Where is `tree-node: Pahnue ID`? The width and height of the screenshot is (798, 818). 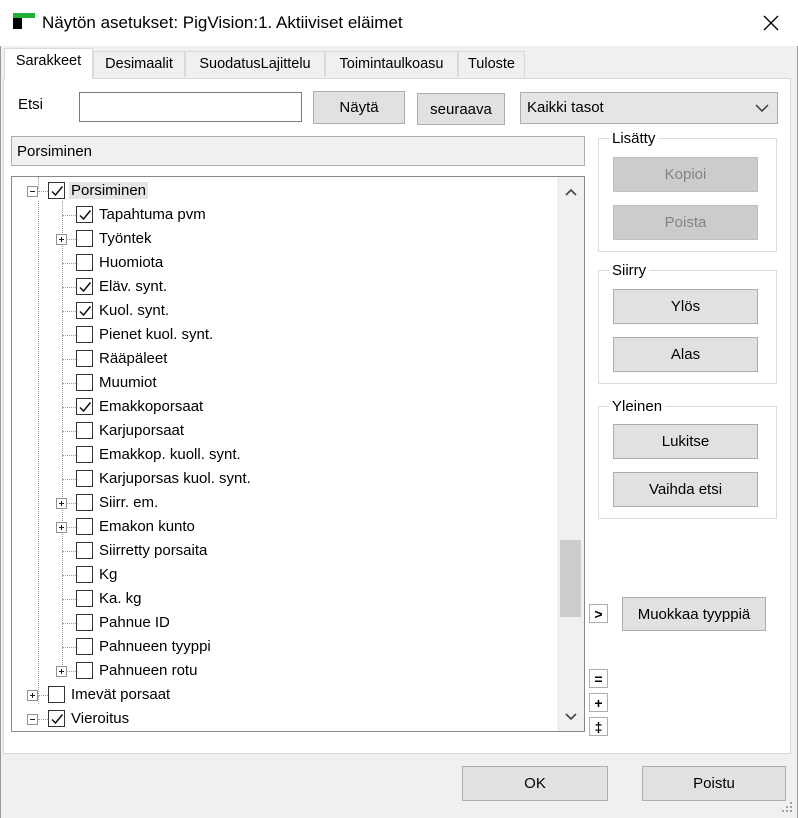
tree-node: Pahnue ID is located at coordinates (284, 623).